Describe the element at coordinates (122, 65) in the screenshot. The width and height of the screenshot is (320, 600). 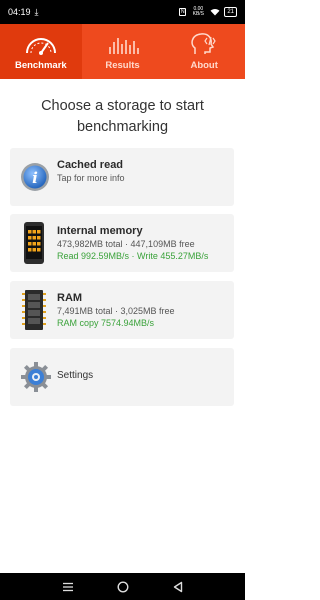
I see `tab-results-label: Results` at that location.